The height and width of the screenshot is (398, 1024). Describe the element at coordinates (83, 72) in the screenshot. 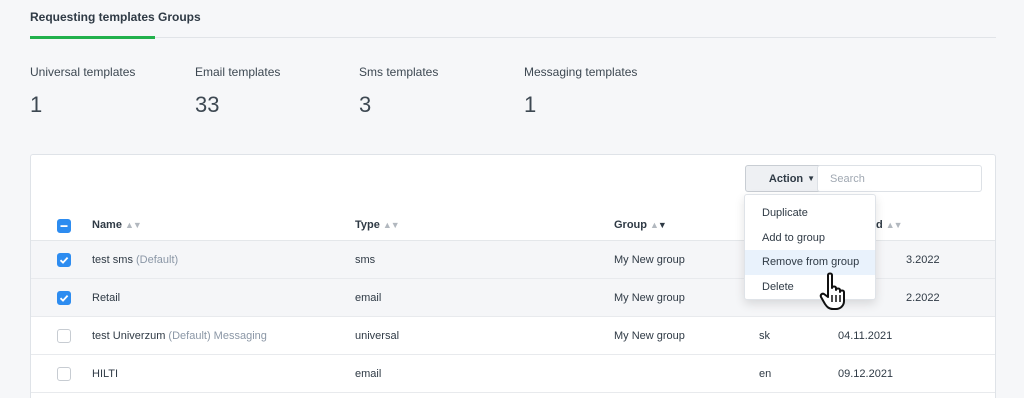

I see `stat-label: Universal templates` at that location.